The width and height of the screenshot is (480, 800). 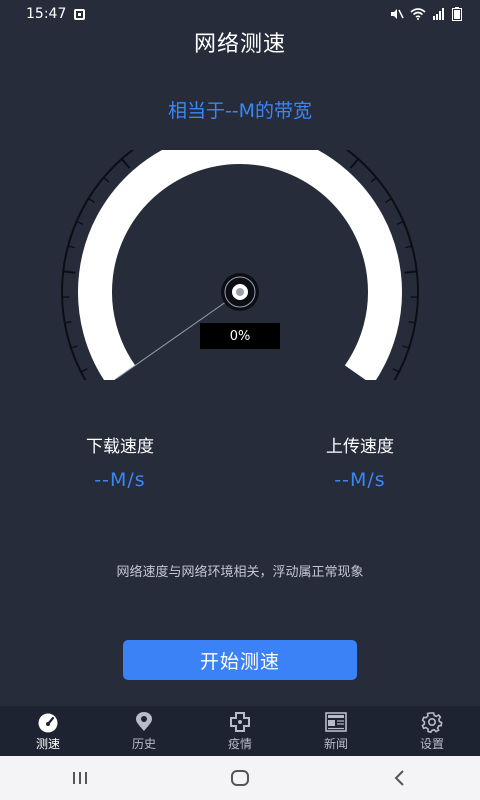 What do you see at coordinates (438, 14) in the screenshot?
I see `4g-icon` at bounding box center [438, 14].